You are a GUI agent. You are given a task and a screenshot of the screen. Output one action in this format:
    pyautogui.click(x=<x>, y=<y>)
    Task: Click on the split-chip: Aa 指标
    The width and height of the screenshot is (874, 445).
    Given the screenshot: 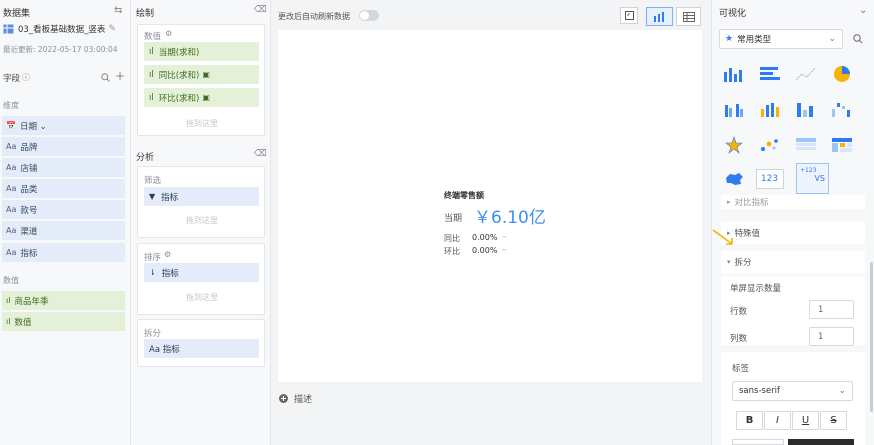 What is the action you would take?
    pyautogui.click(x=201, y=348)
    